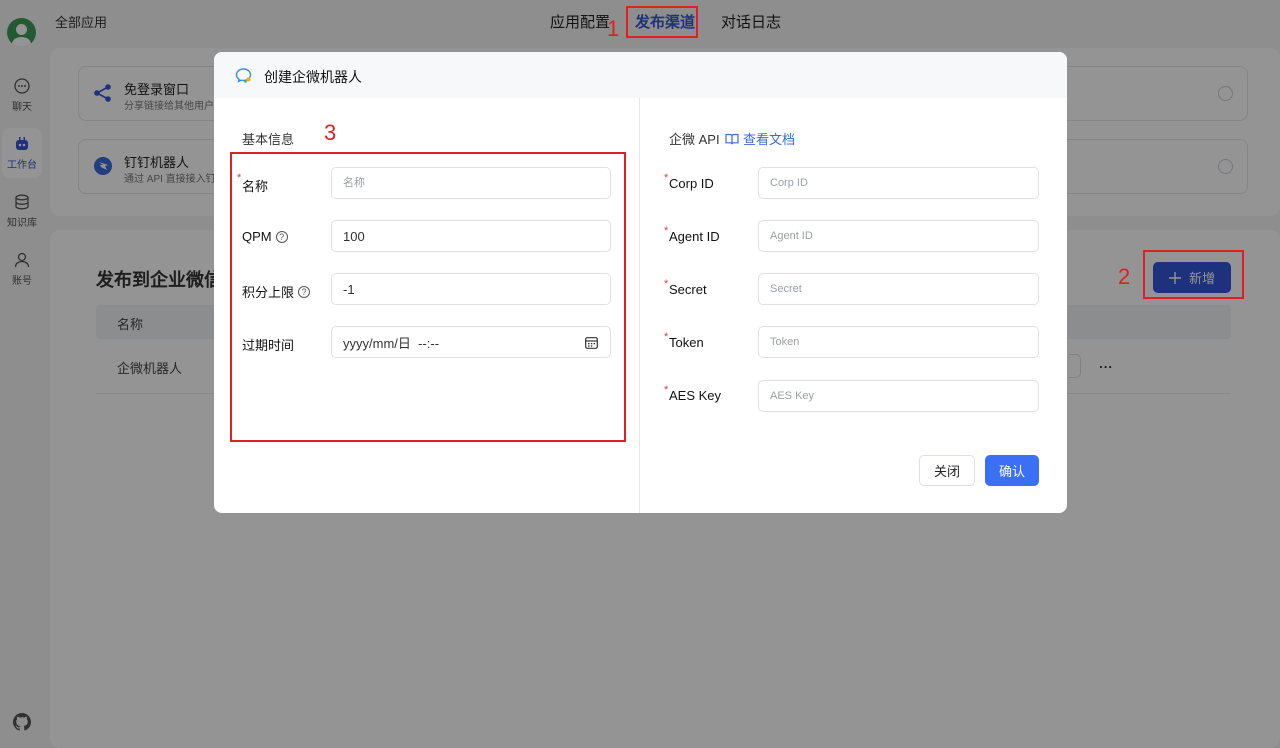  I want to click on view-docs-label: 查看文档, so click(769, 139).